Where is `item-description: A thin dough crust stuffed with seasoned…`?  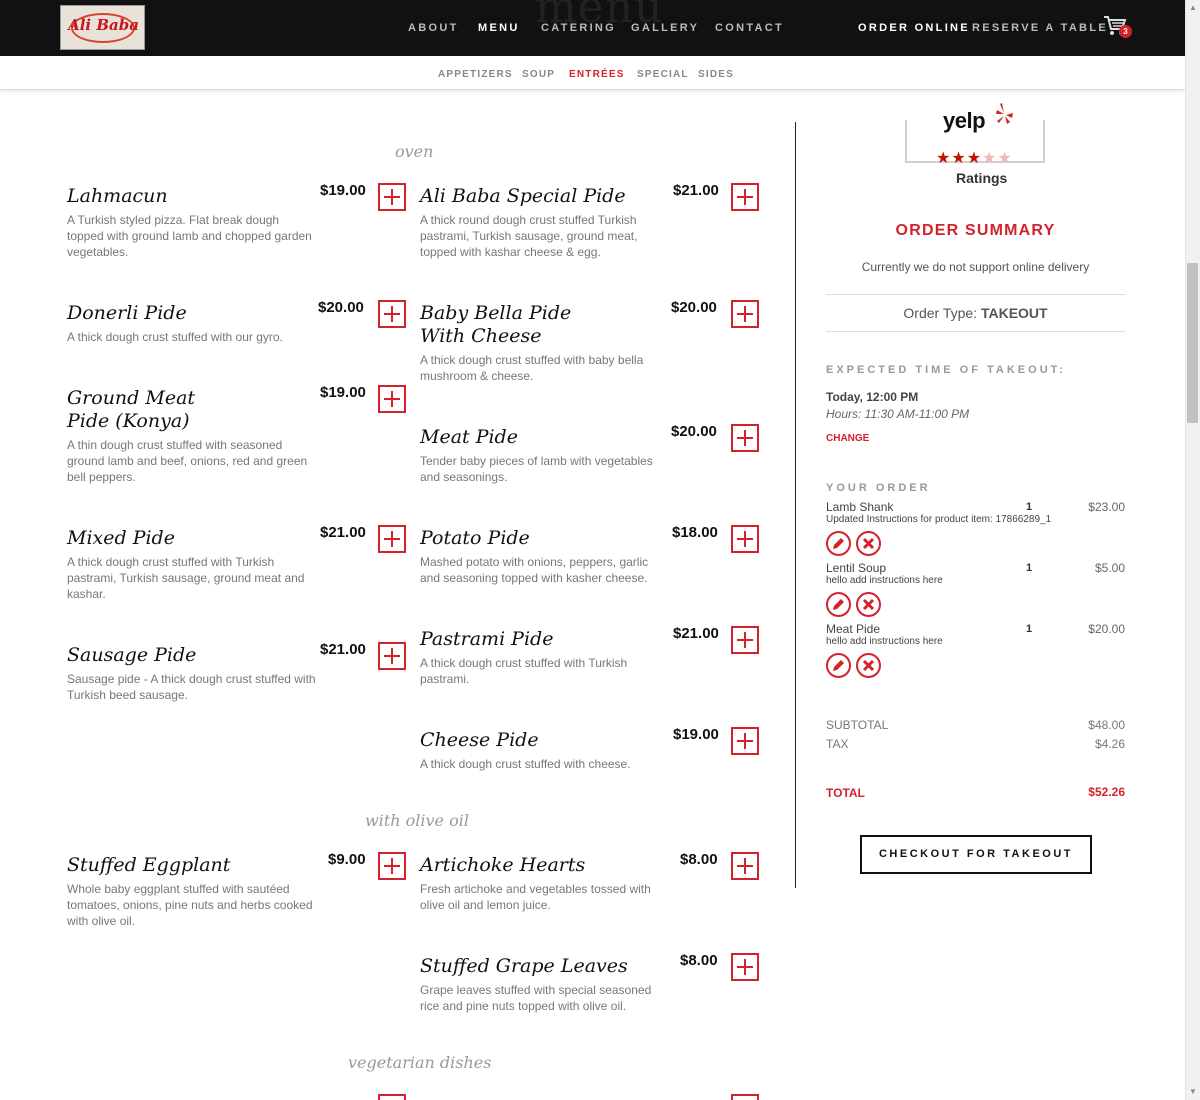 item-description: A thin dough crust stuffed with seasoned… is located at coordinates (187, 461).